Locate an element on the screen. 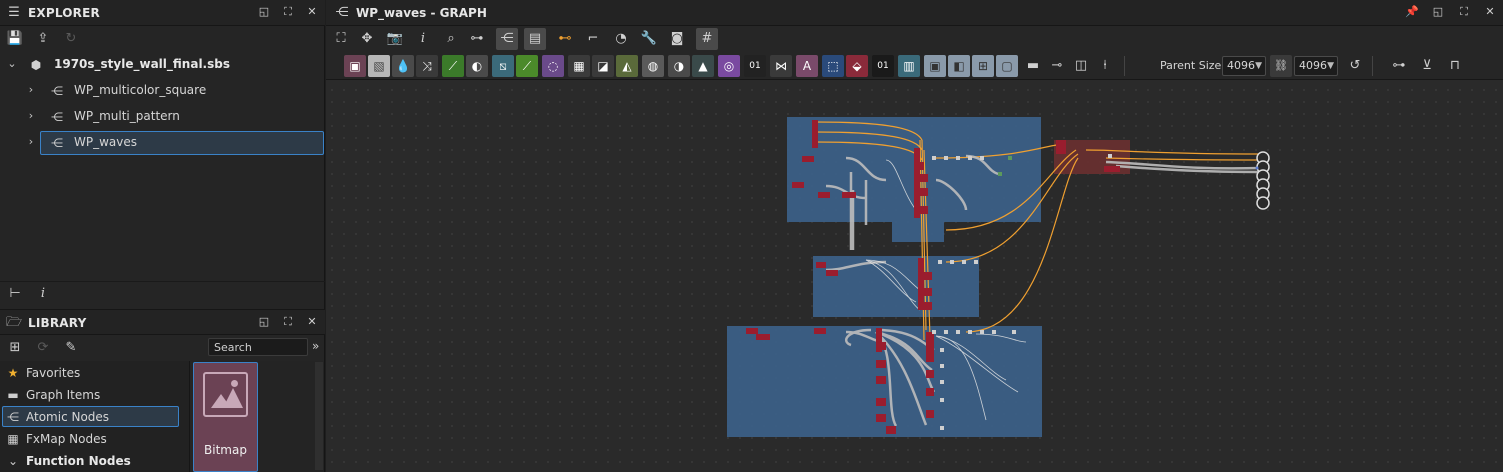 This screenshot has height=472, width=1503. graph-toolbar-1: ⛶ ✥ 📷 i ⌕ ⊶ ⋲ ▤ ⊷ ⌐ ◔ 🔧 ◙ # is located at coordinates (914, 39).